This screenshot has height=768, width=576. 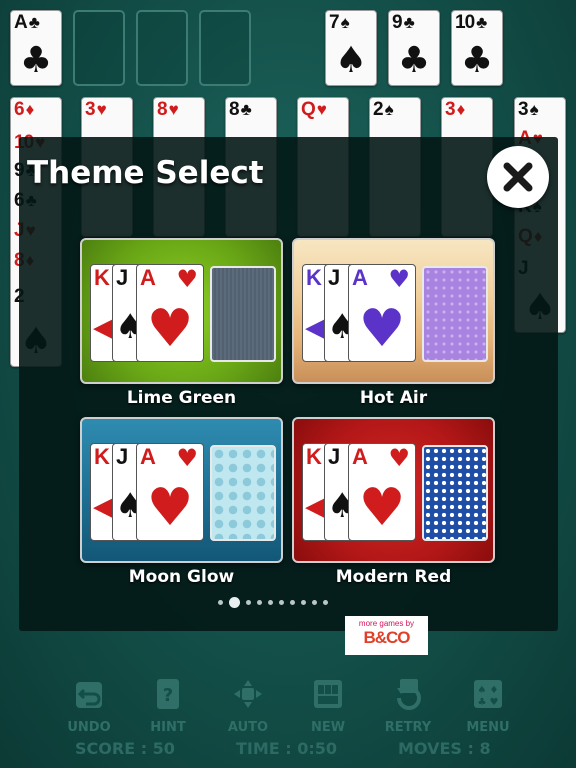 What do you see at coordinates (488, 727) in the screenshot?
I see `menu-label: MENU` at bounding box center [488, 727].